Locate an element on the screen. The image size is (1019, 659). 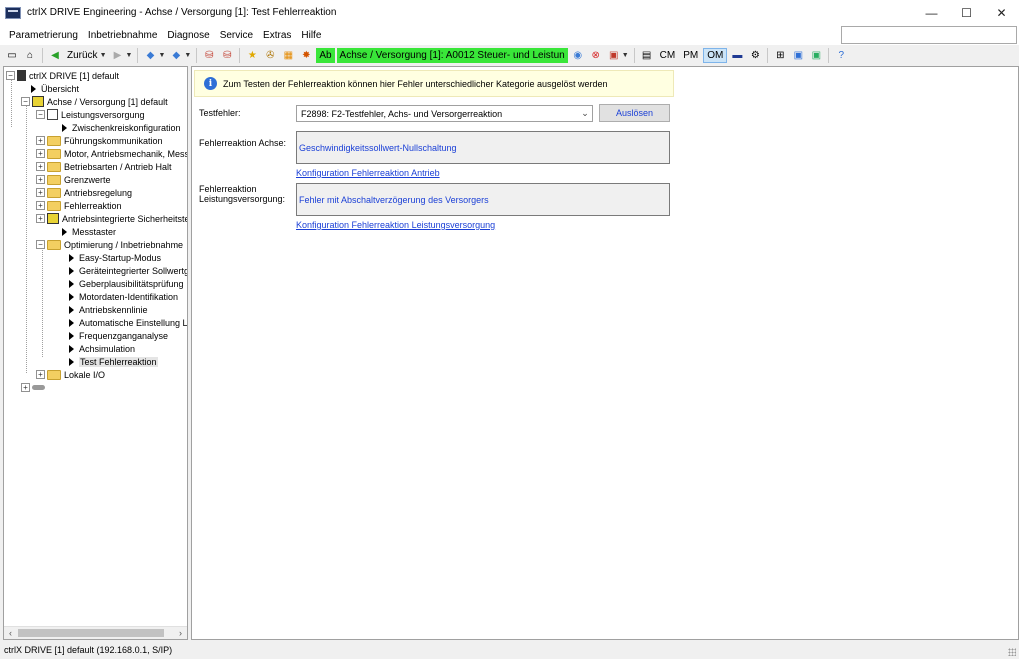
tools-icon: ⚙ is located at coordinates (755, 56).